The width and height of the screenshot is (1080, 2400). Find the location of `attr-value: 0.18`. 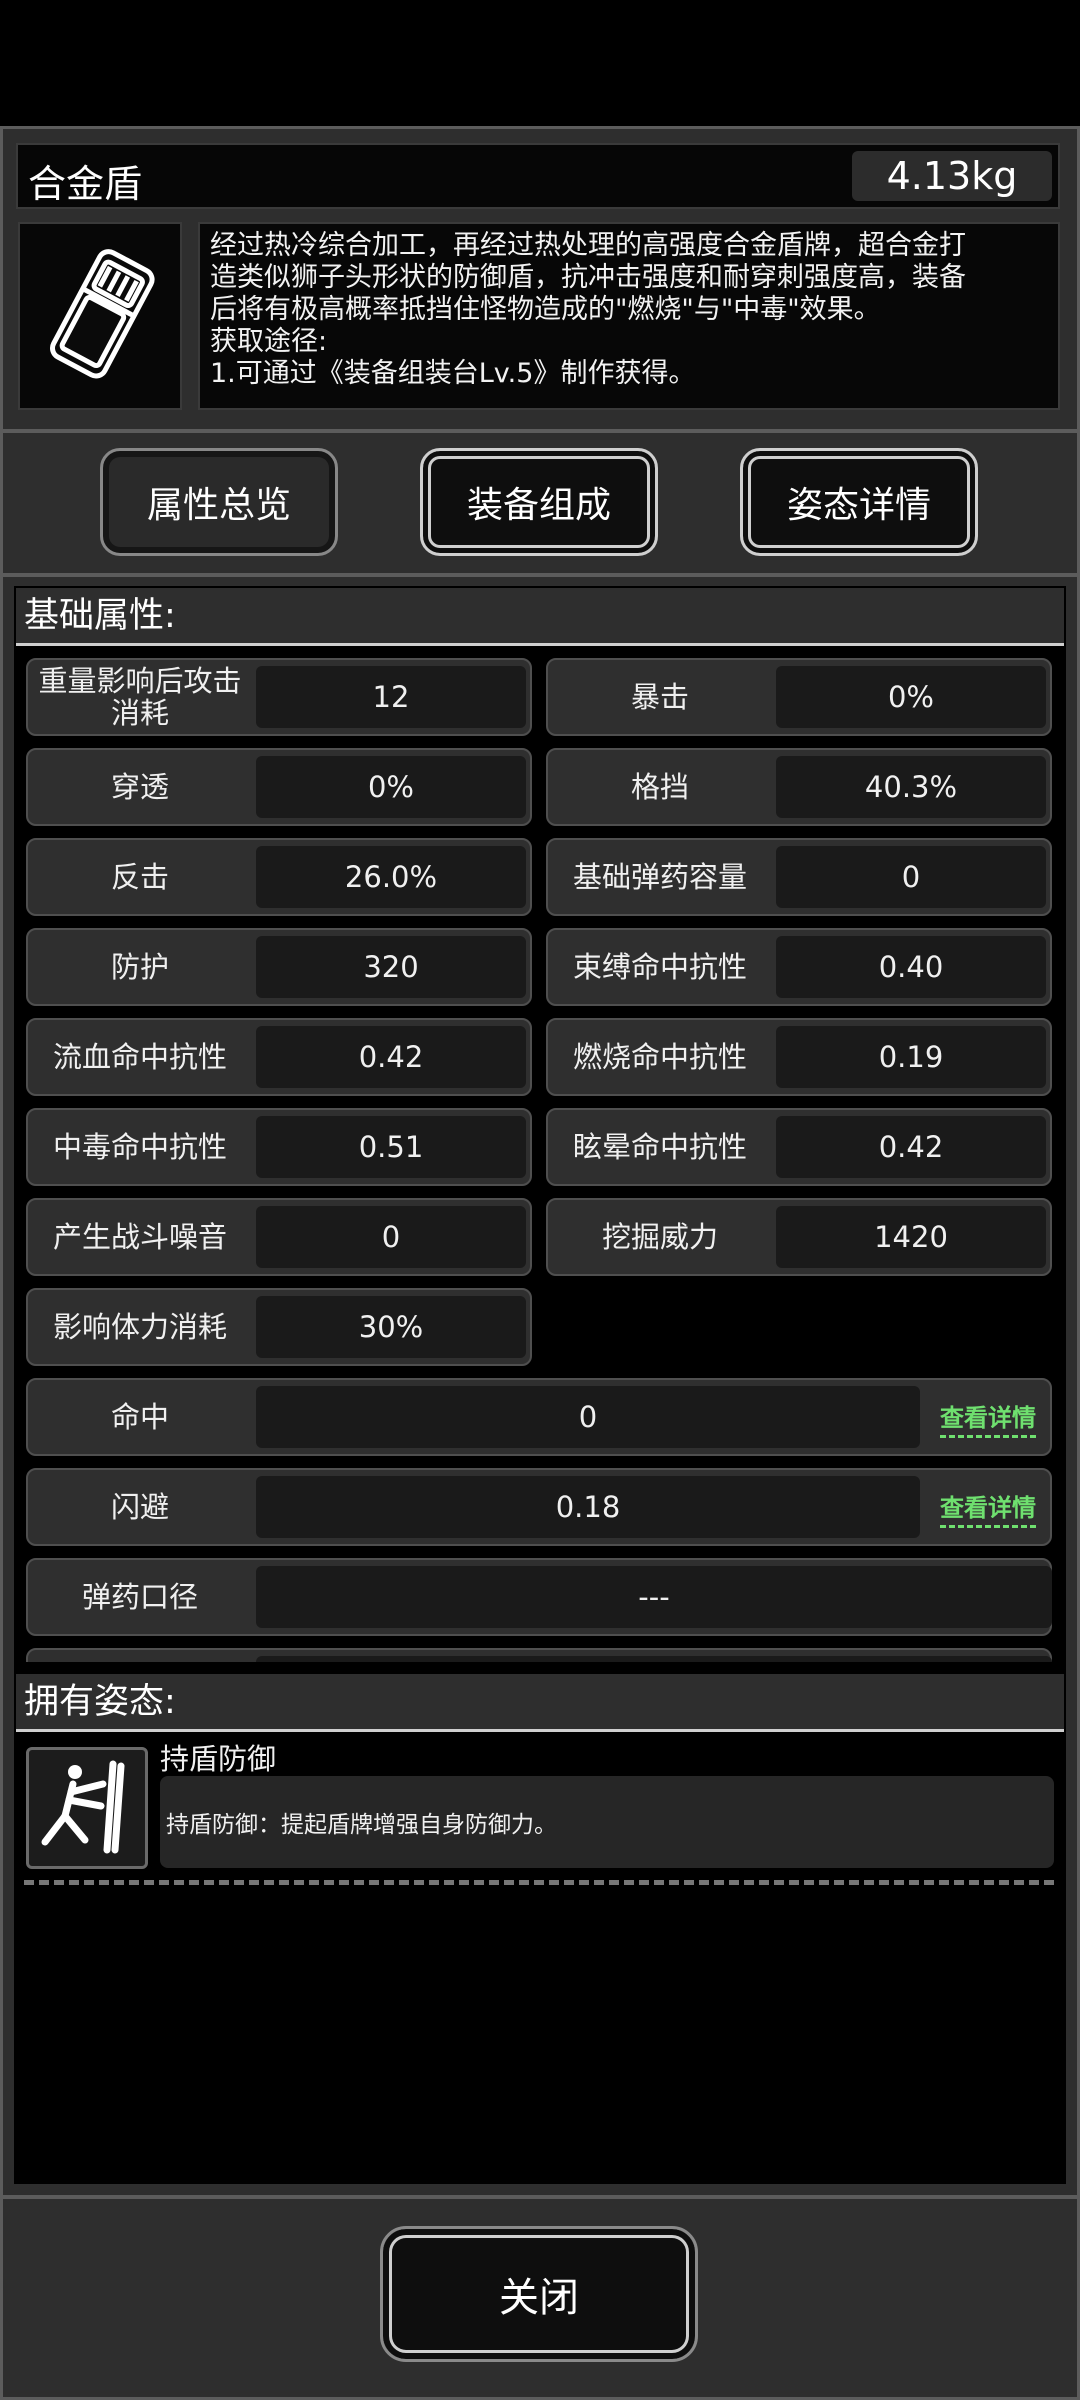

attr-value: 0.18 is located at coordinates (588, 1507).